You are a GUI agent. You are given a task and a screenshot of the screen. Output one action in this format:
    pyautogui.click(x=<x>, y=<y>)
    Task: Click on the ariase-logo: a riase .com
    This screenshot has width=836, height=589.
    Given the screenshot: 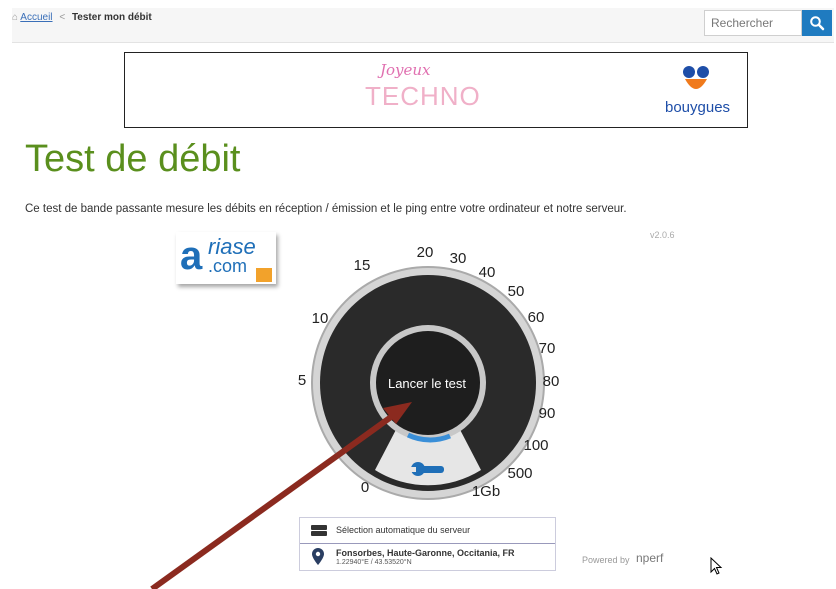 What is the action you would take?
    pyautogui.click(x=226, y=258)
    